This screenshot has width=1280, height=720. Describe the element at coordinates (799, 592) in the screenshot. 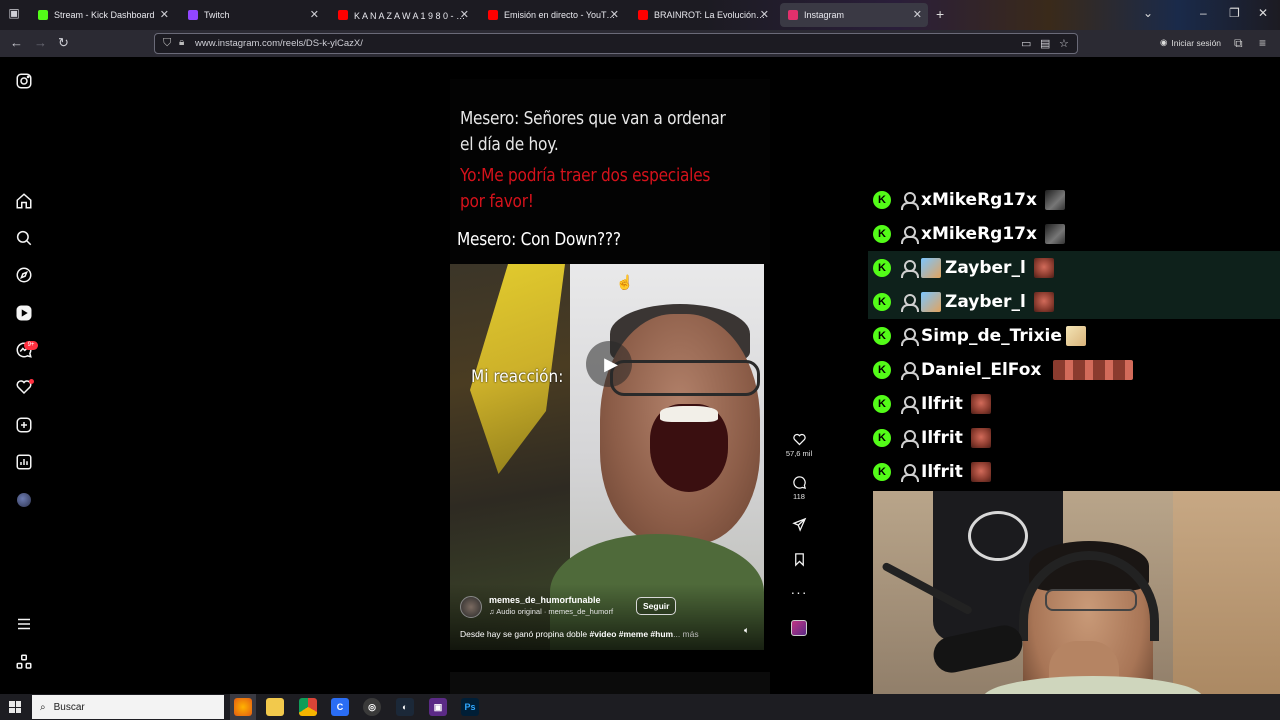

I see `more-options-icon: ···` at that location.